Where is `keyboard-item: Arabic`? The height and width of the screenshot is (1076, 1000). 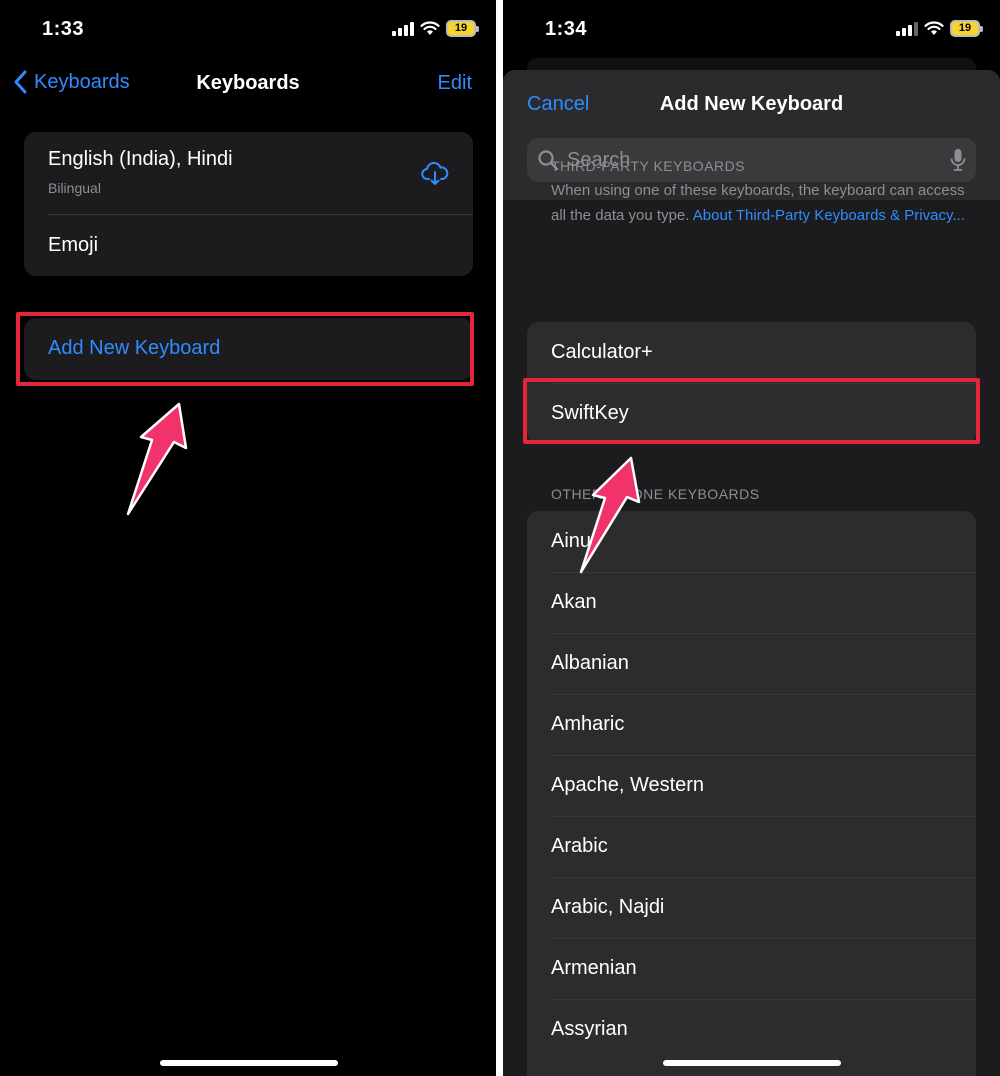
keyboard-item: Arabic is located at coordinates (751, 846).